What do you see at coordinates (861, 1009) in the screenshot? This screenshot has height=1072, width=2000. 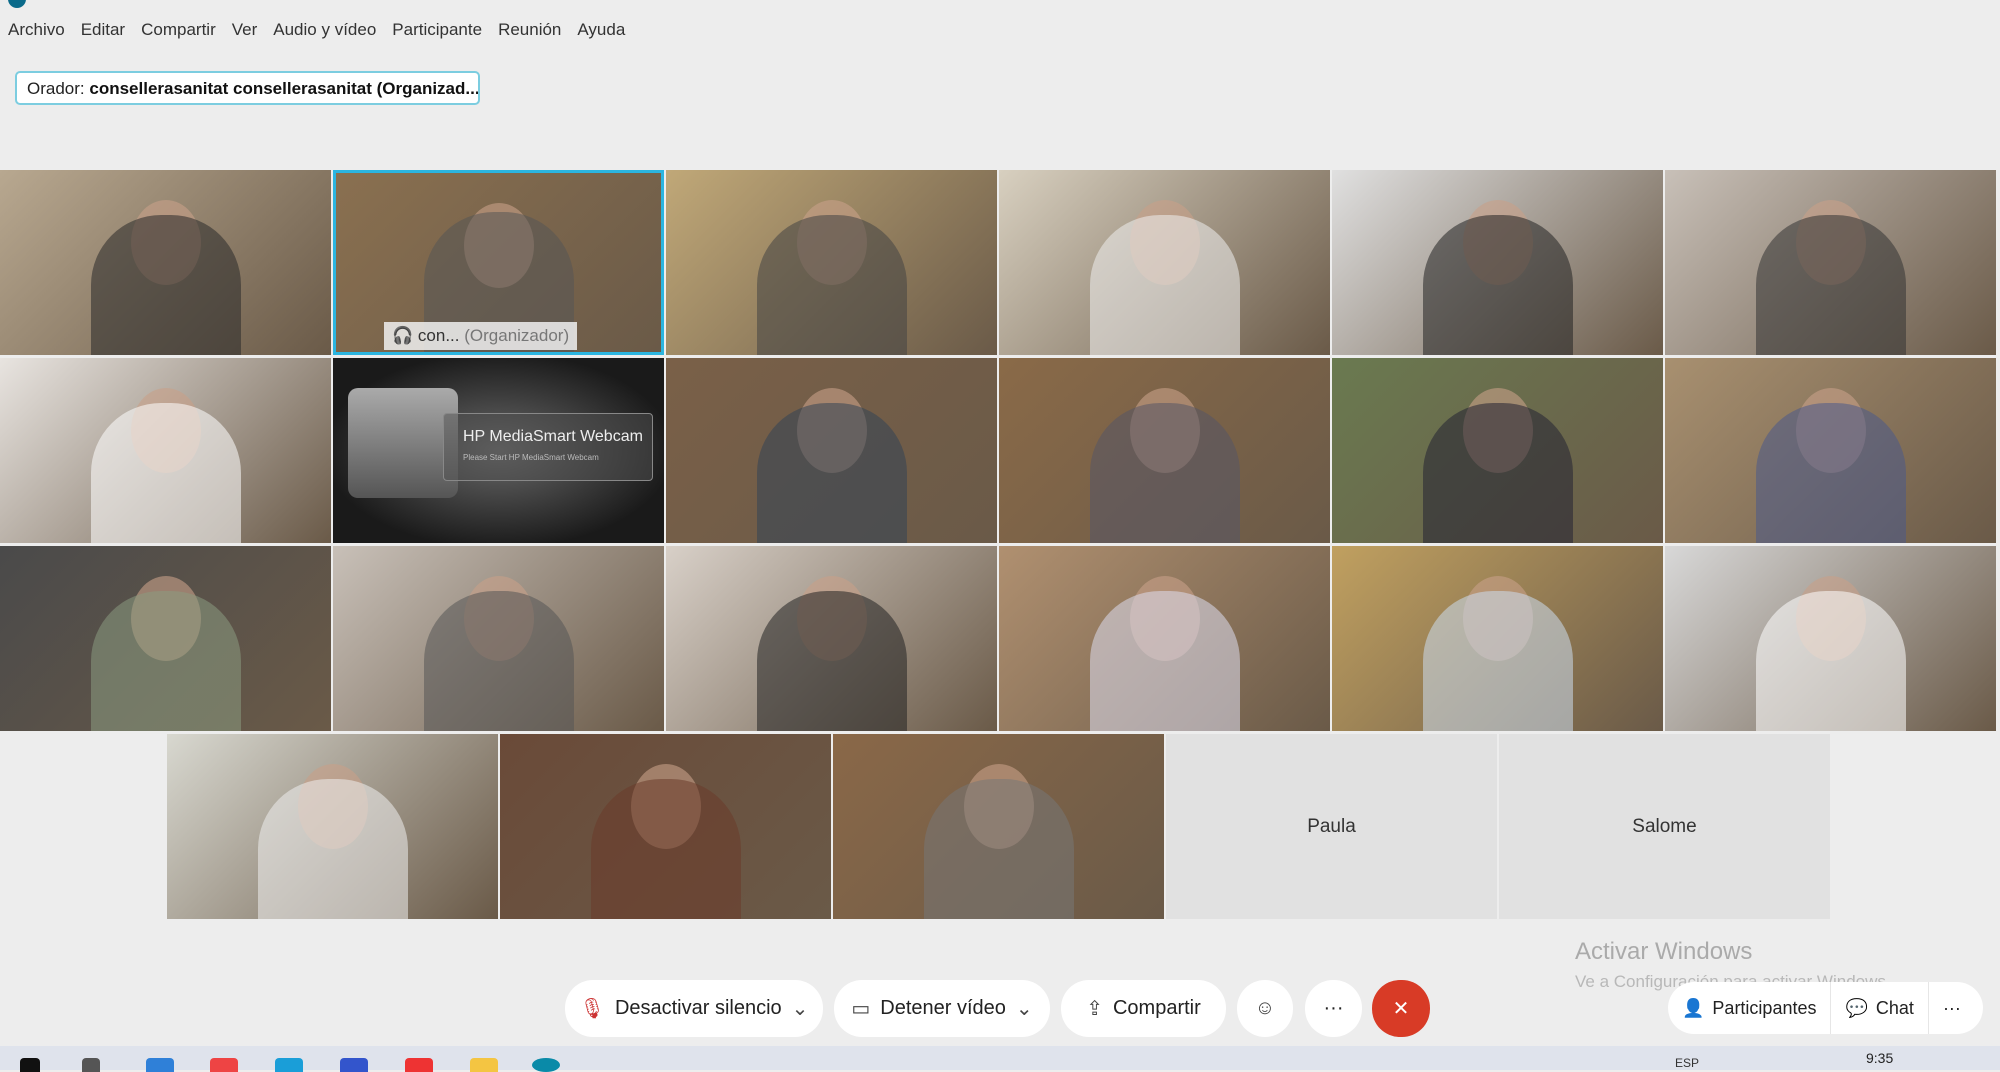 I see `video-camera-icon: ▭` at bounding box center [861, 1009].